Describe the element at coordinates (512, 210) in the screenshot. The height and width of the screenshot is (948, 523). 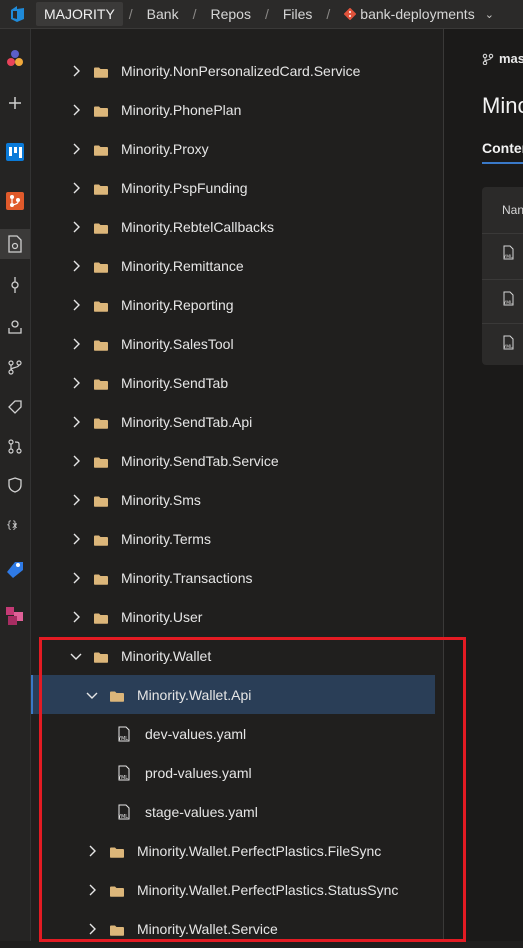
I see `table-header-name: Nan` at that location.